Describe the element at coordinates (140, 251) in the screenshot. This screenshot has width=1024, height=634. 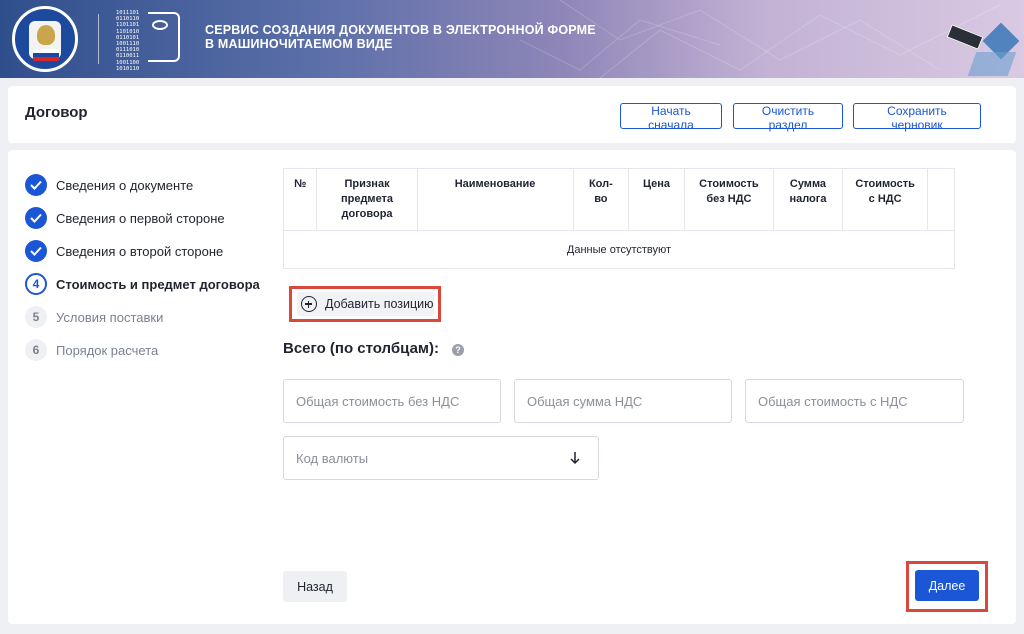
I see `step-label: Сведения о второй стороне` at that location.